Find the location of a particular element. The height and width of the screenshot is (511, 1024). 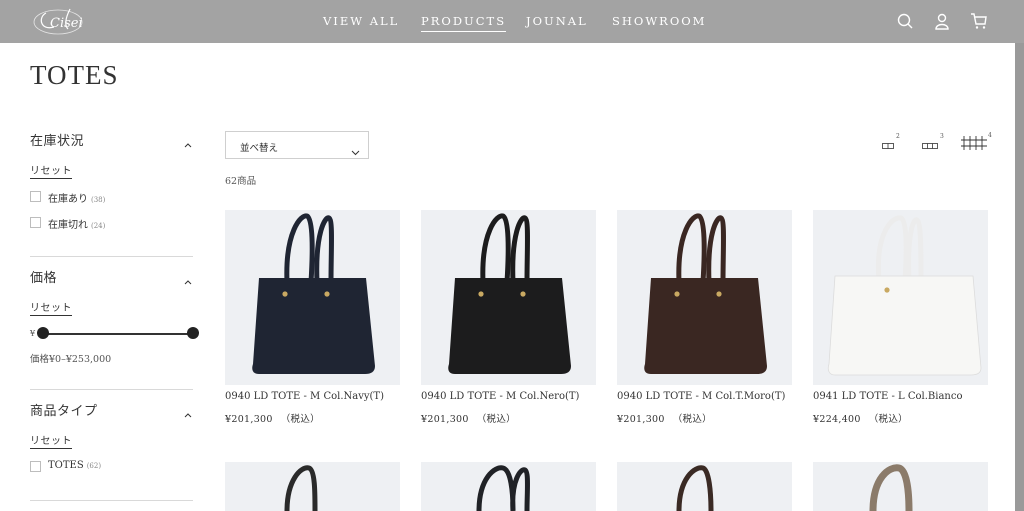

grid-3-icon is located at coordinates (930, 146).